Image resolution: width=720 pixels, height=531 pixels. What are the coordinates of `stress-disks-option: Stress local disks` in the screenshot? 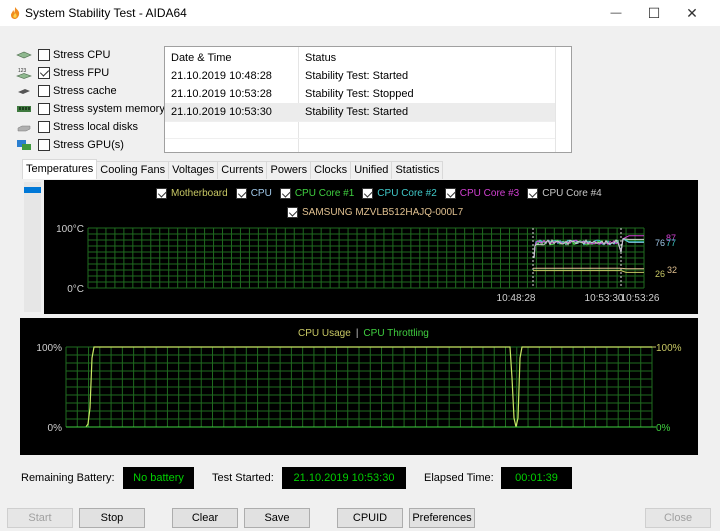 It's located at (90, 127).